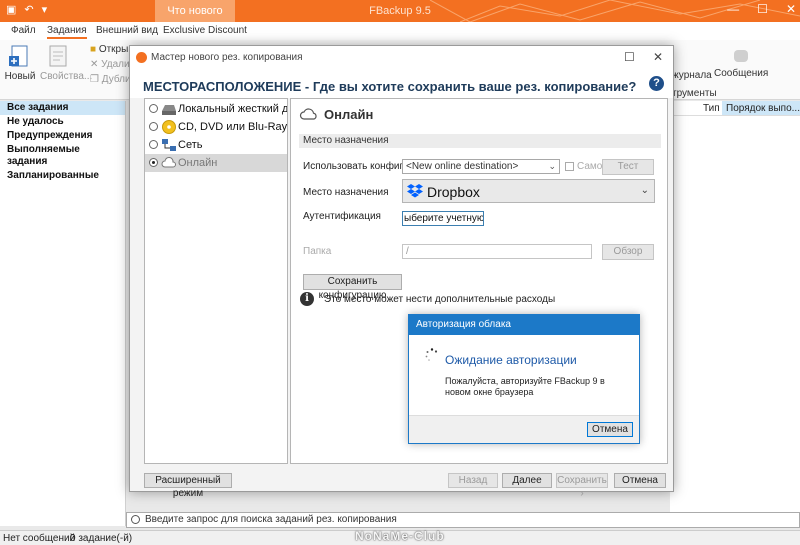 The image size is (800, 545). Describe the element at coordinates (352, 287) in the screenshot. I see `save-config-button: Сохранить конфигурацию` at that location.